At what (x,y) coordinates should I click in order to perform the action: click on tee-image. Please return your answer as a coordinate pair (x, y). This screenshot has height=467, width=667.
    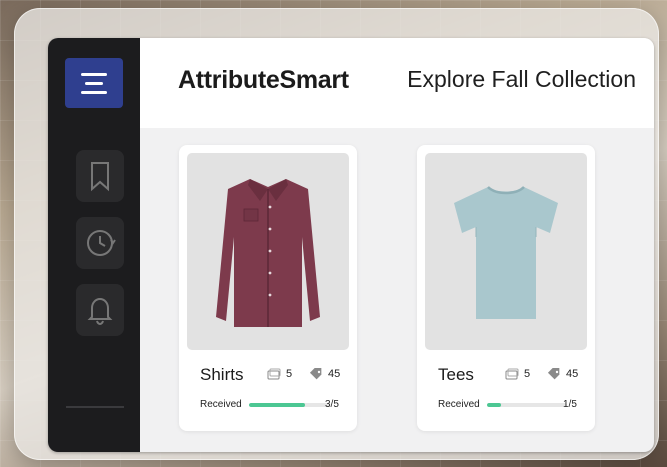
    Looking at the image, I should click on (506, 251).